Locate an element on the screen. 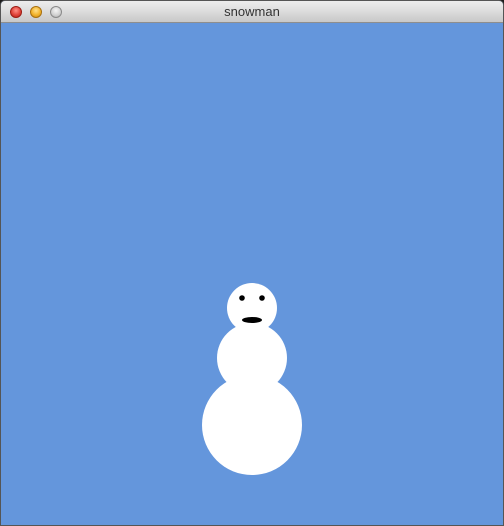  window-title: snowman is located at coordinates (252, 11).